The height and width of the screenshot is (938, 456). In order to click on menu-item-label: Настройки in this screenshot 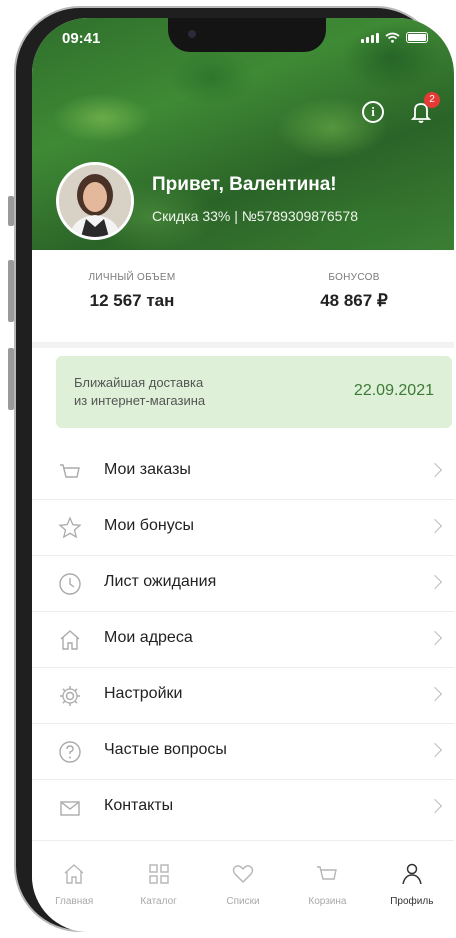, I will do `click(143, 693)`.